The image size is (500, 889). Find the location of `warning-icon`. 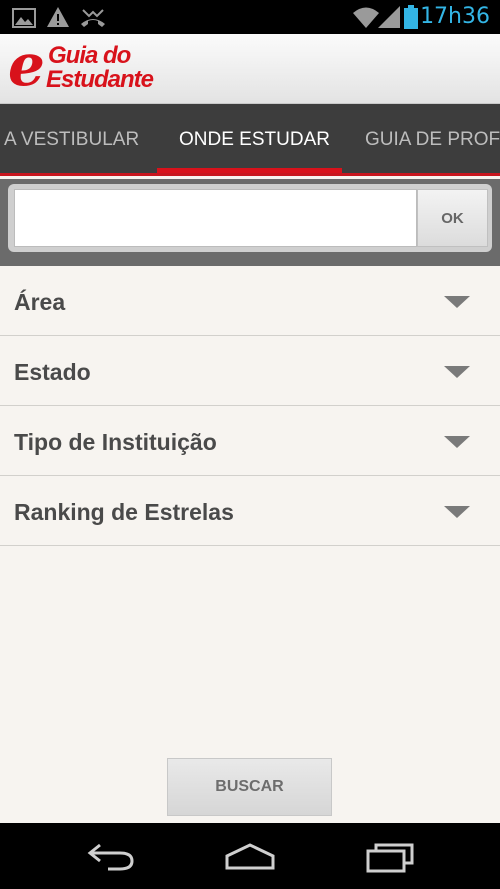

warning-icon is located at coordinates (58, 17).